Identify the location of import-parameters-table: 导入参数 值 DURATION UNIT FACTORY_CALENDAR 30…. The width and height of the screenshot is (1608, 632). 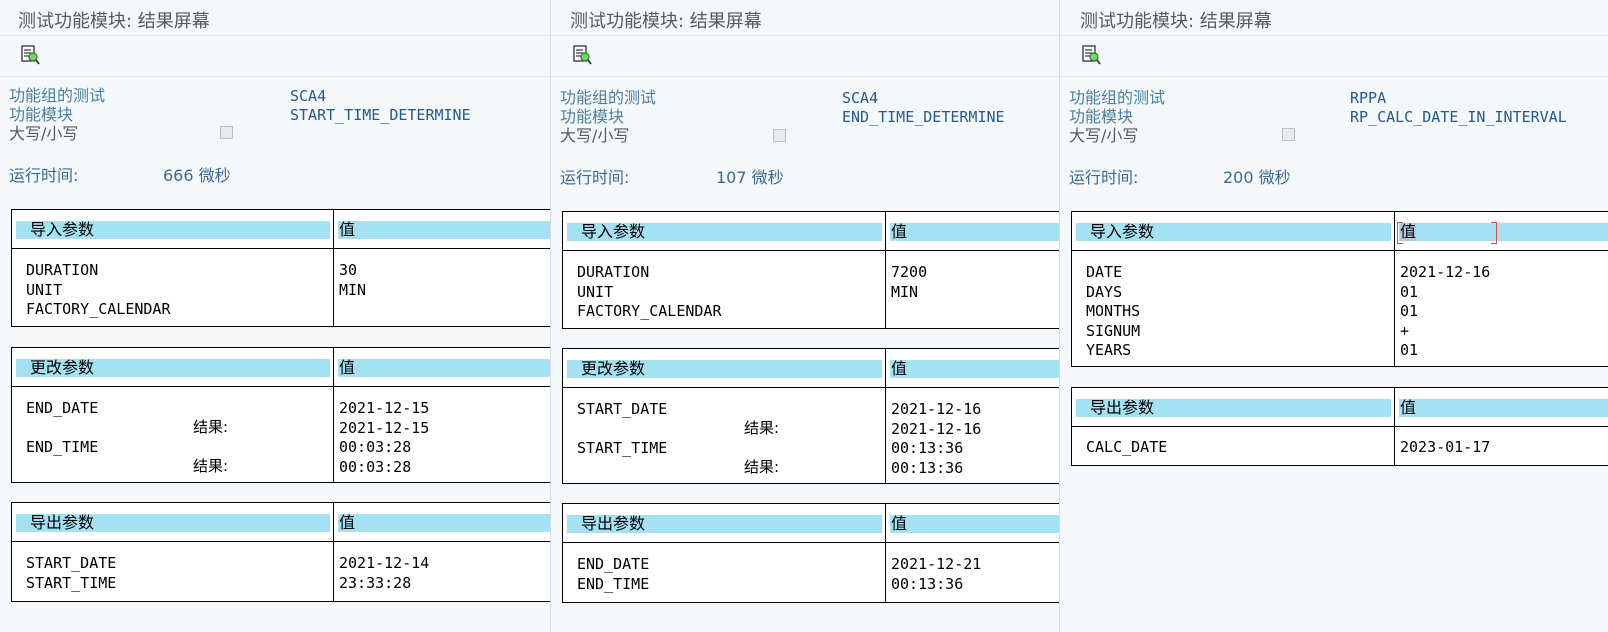
(280, 268).